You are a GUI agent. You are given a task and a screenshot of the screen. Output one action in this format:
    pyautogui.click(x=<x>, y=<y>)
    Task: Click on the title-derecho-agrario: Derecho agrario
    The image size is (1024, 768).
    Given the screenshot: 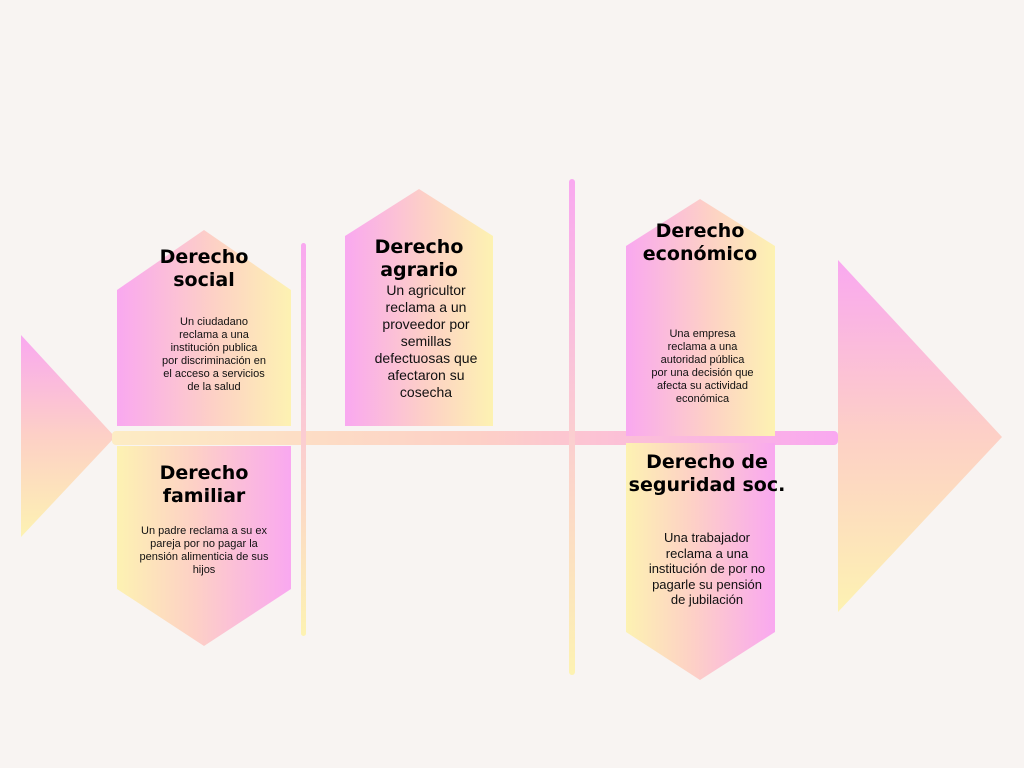 What is the action you would take?
    pyautogui.click(x=419, y=258)
    